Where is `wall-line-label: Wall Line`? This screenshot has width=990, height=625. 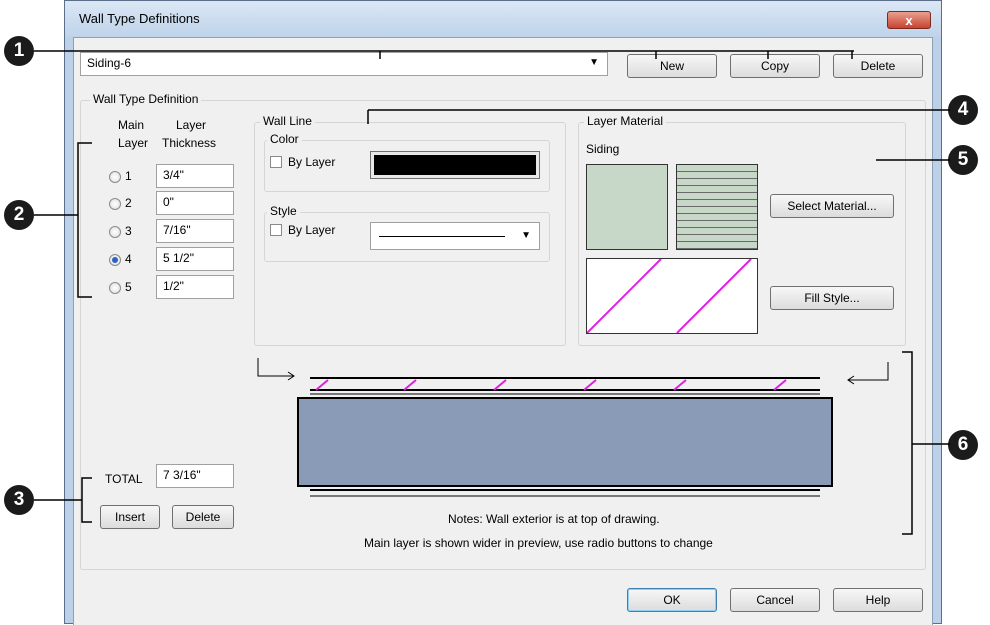
wall-line-label: Wall Line is located at coordinates (287, 121).